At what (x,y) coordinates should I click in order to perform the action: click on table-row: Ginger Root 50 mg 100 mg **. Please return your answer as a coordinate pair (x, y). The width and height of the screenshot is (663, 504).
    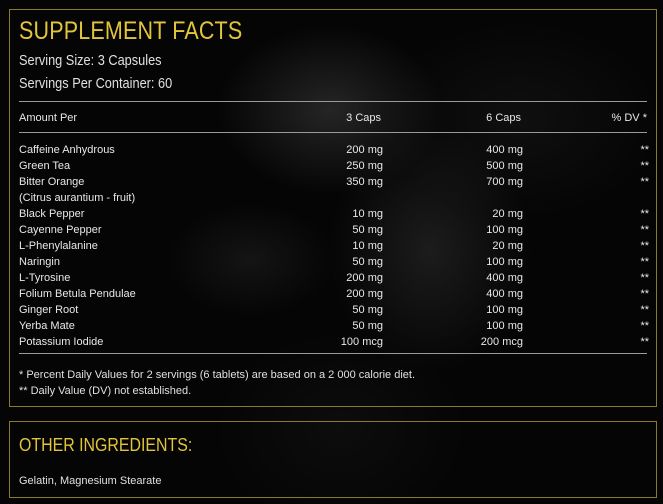
    Looking at the image, I should click on (334, 312).